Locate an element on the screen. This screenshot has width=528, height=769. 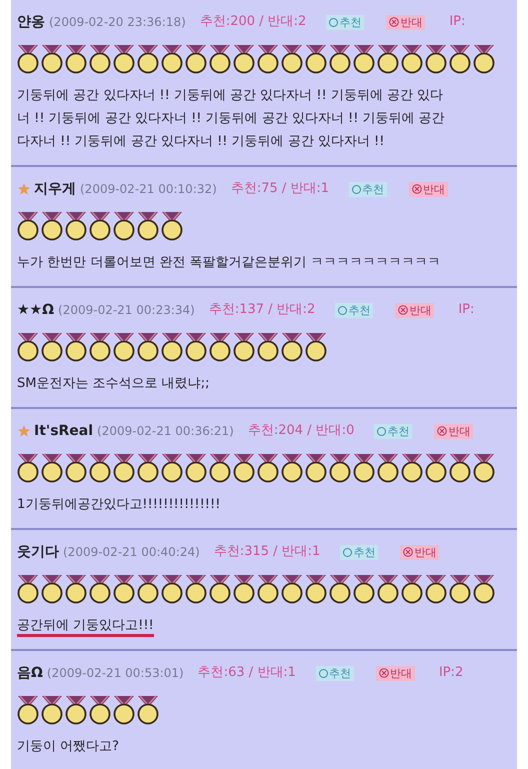
vote-count: 추천:75 / 반대:1 is located at coordinates (280, 189).